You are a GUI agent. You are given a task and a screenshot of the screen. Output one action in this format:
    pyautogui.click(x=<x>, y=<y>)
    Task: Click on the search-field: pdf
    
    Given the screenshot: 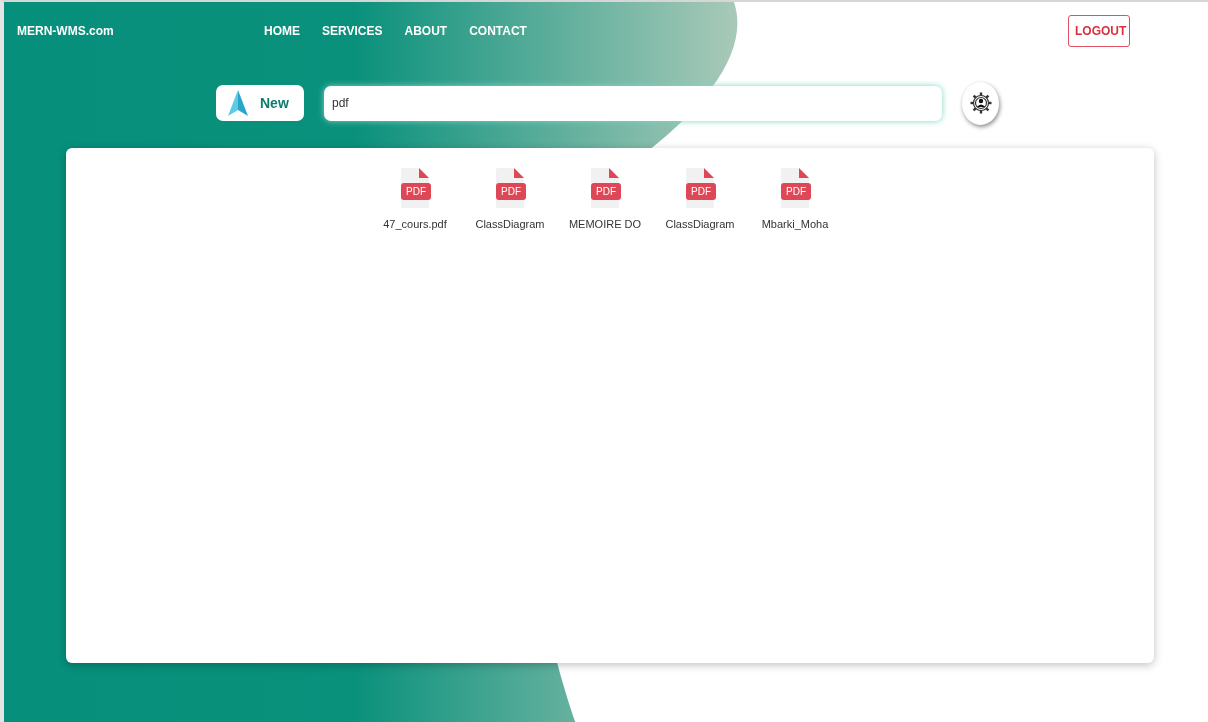 What is the action you would take?
    pyautogui.click(x=633, y=103)
    